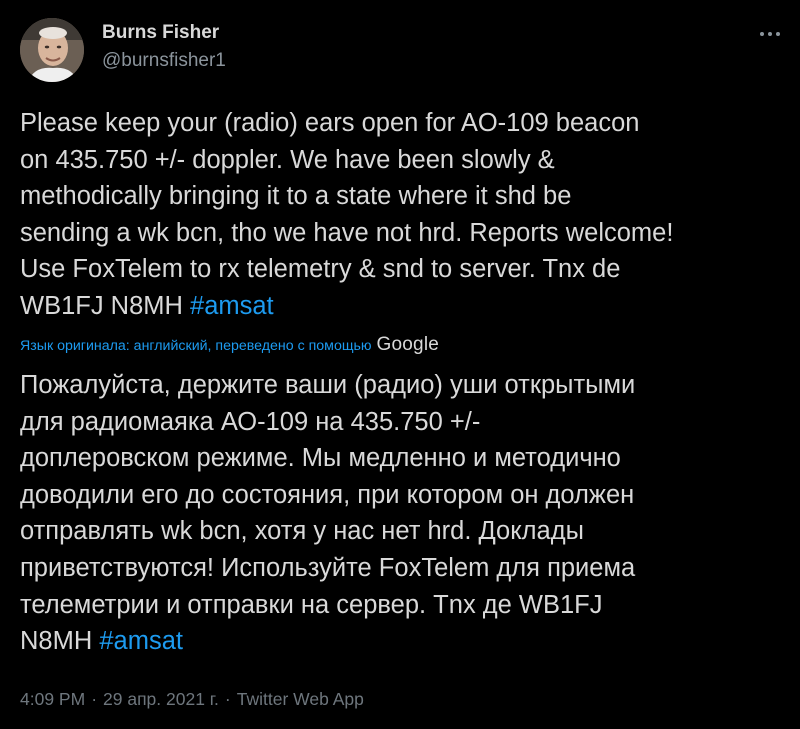 The image size is (800, 729). What do you see at coordinates (408, 344) in the screenshot?
I see `google-logo: Google` at bounding box center [408, 344].